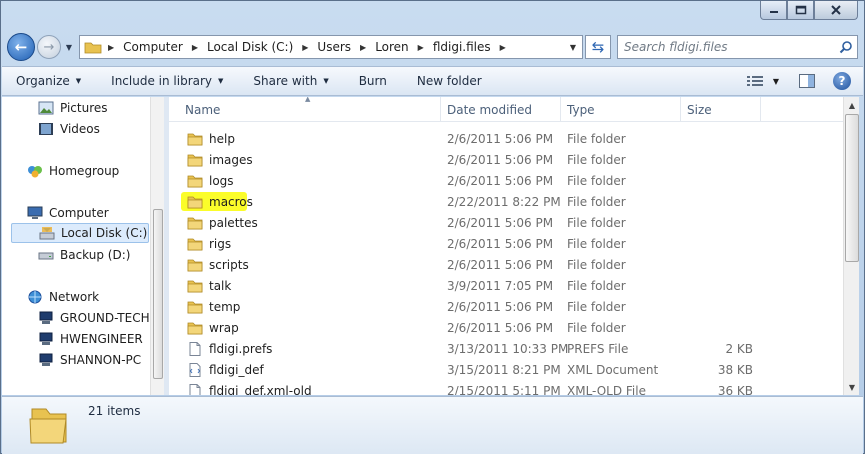 The width and height of the screenshot is (865, 454). I want to click on burn-button: Burn, so click(373, 81).